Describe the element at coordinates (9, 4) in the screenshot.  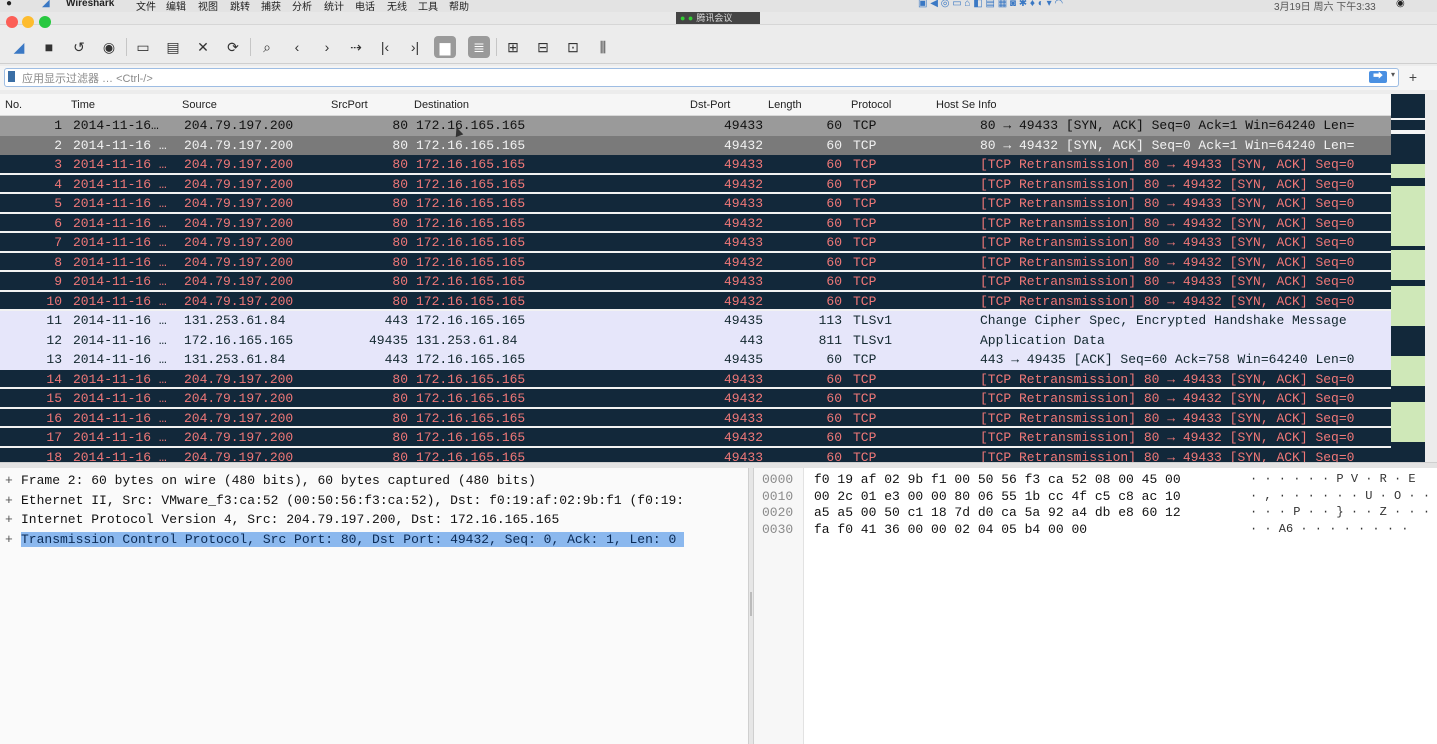
I see `apple-icon: ●` at that location.